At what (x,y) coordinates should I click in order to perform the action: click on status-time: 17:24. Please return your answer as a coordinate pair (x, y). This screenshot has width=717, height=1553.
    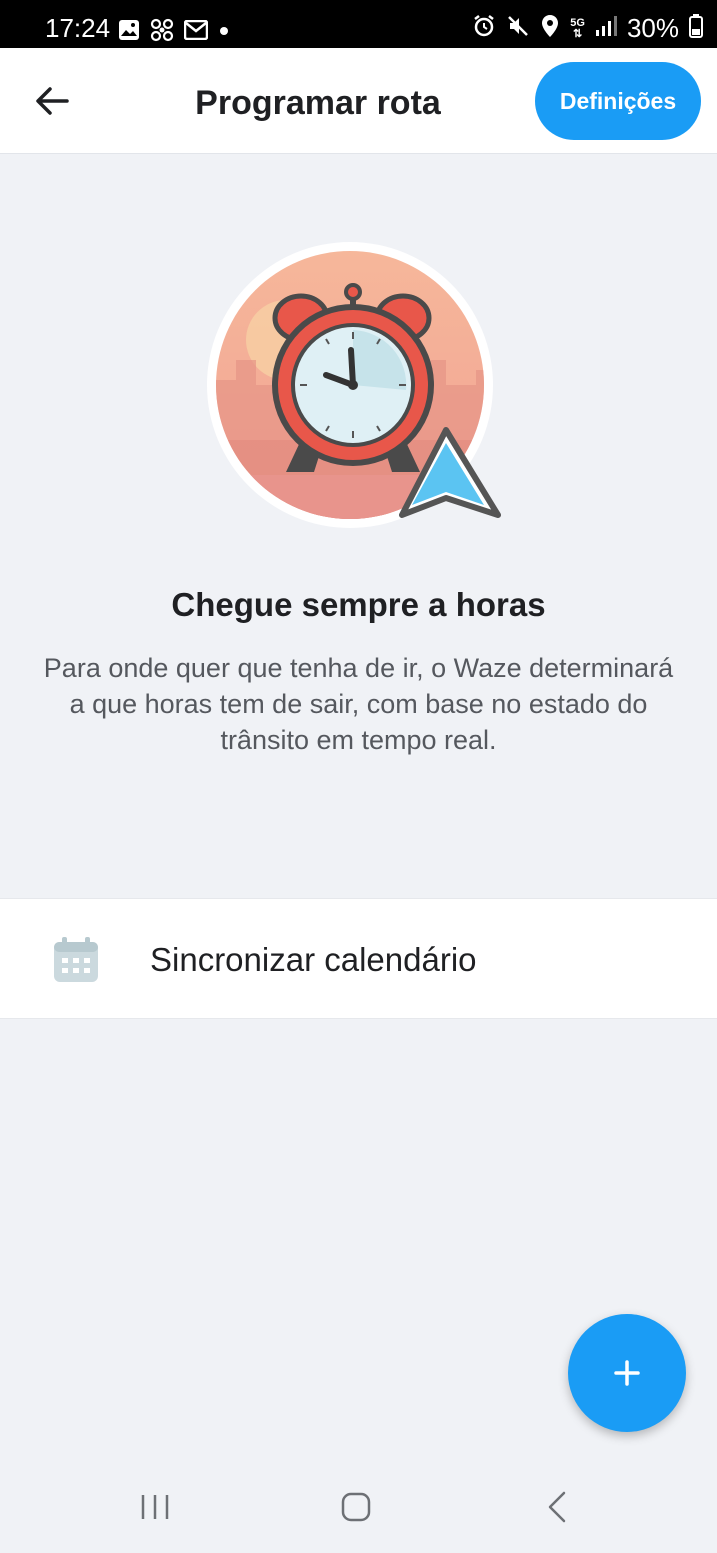
    Looking at the image, I should click on (78, 28).